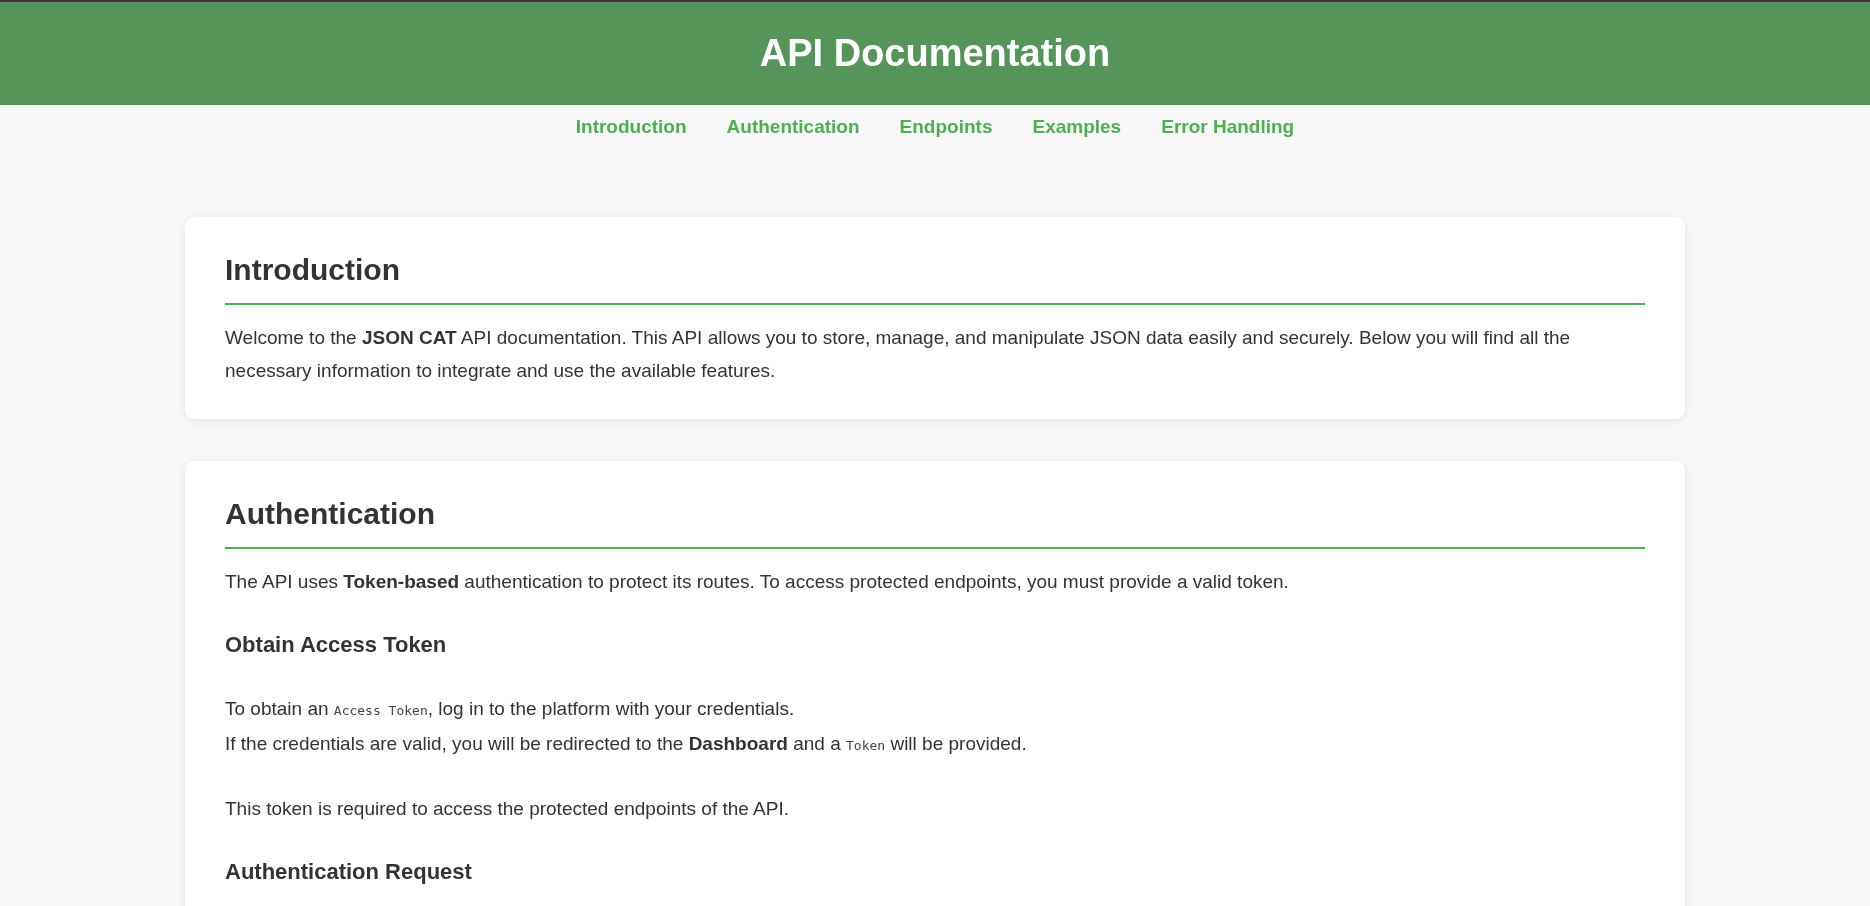 The image size is (1870, 906). What do you see at coordinates (1077, 129) in the screenshot?
I see `nav-link: Examples` at bounding box center [1077, 129].